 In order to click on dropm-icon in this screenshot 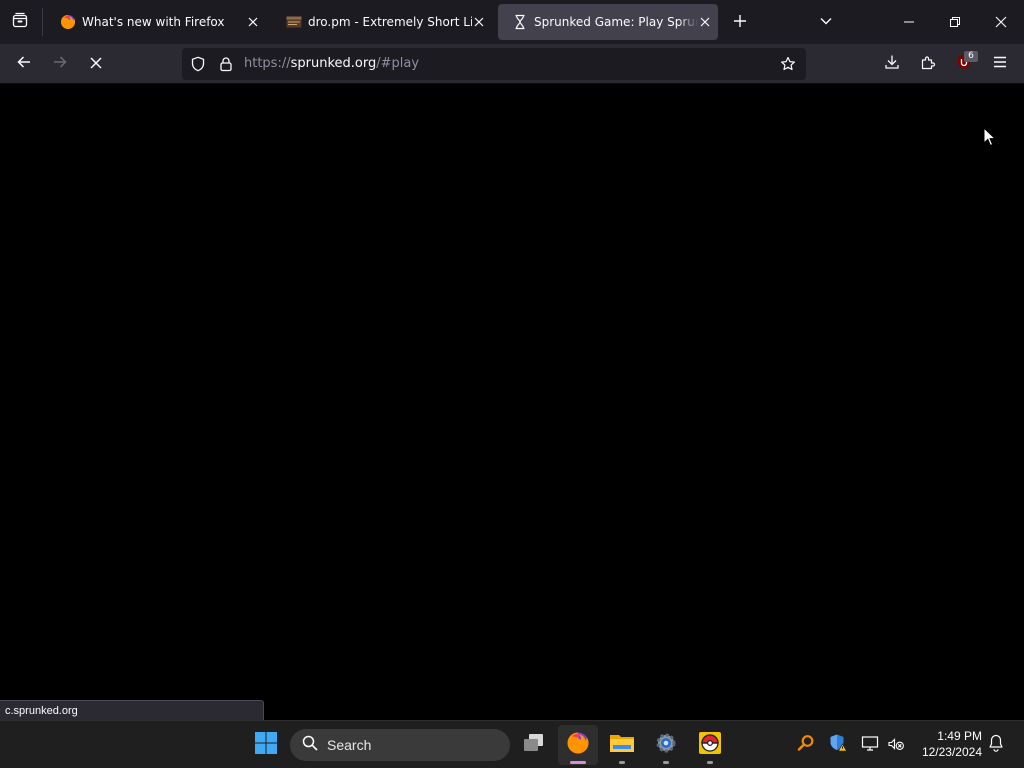, I will do `click(294, 22)`.